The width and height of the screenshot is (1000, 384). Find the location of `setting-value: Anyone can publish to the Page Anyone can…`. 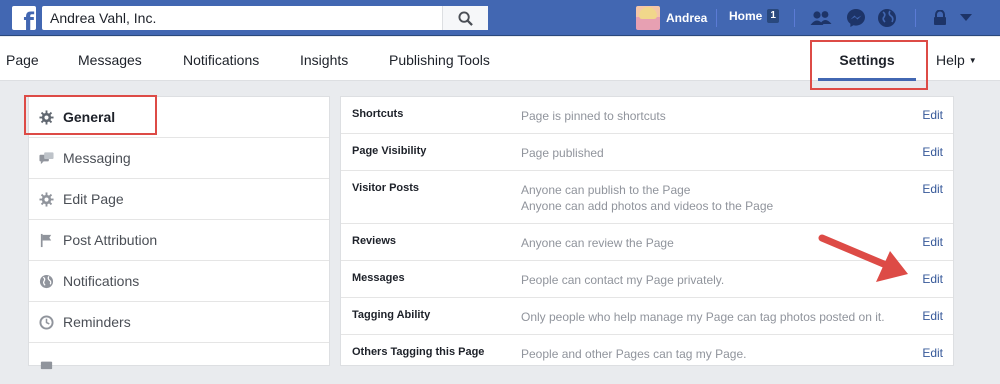

setting-value: Anyone can publish to the Page Anyone can… is located at coordinates (647, 198).